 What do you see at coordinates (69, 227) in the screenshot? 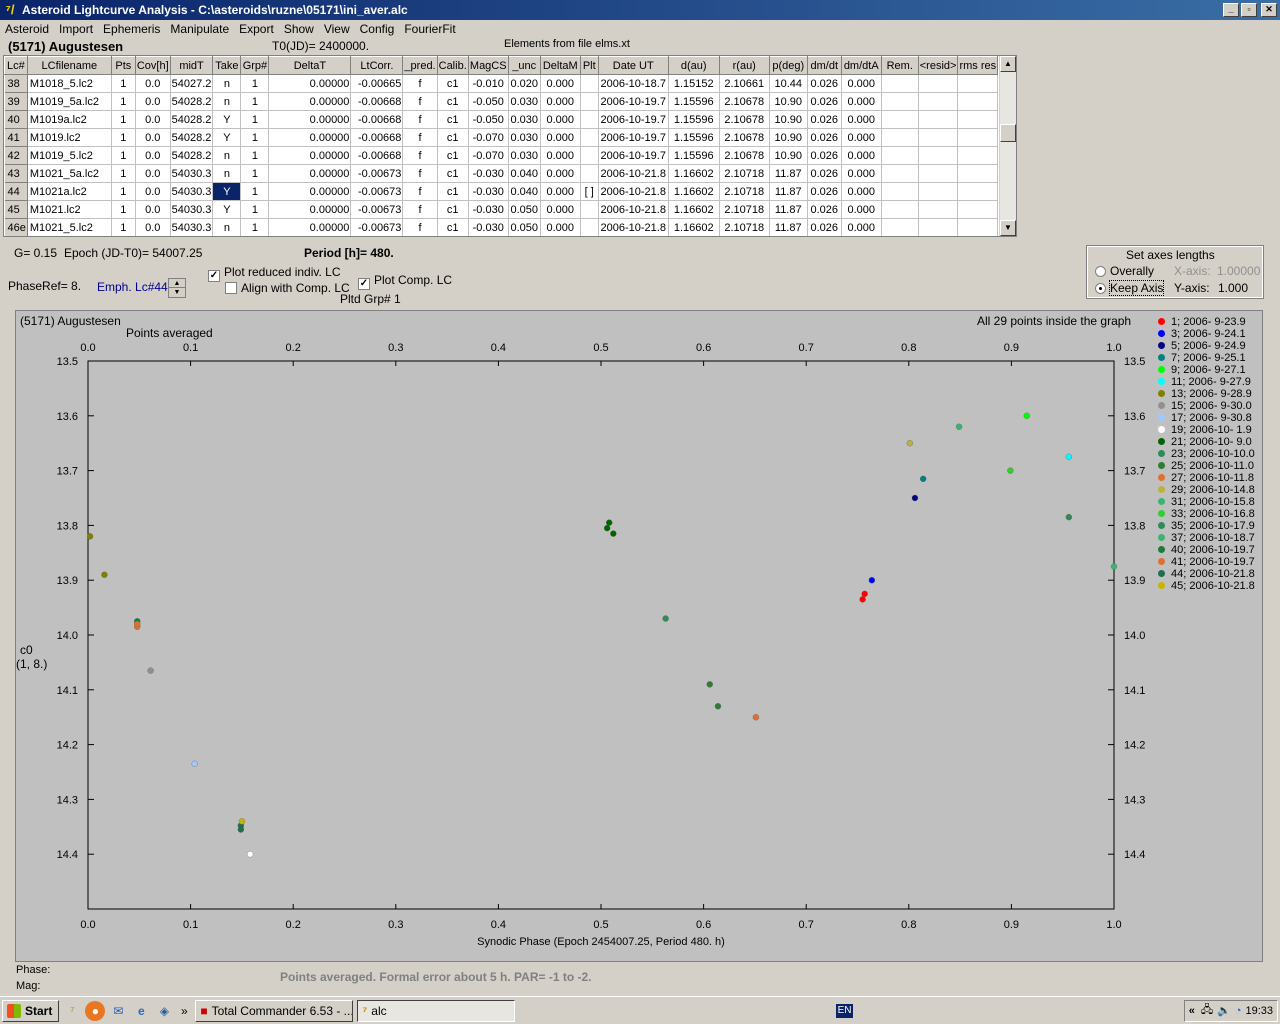
I see `table-cell: M1021_5.lc2` at bounding box center [69, 227].